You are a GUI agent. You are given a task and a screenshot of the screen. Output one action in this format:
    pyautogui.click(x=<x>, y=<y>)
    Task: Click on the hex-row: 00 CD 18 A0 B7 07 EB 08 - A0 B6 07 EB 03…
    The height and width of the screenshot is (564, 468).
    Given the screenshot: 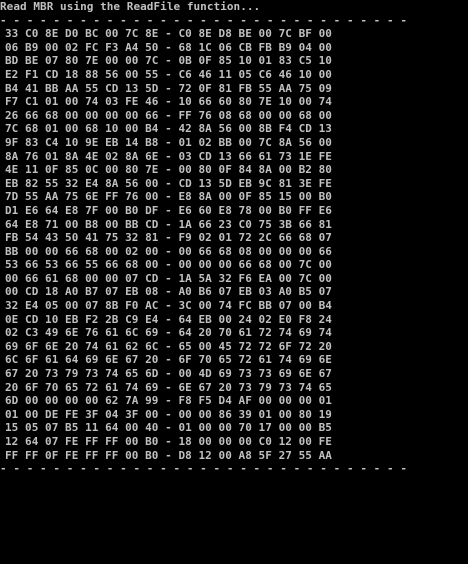 What is the action you would take?
    pyautogui.click(x=168, y=292)
    